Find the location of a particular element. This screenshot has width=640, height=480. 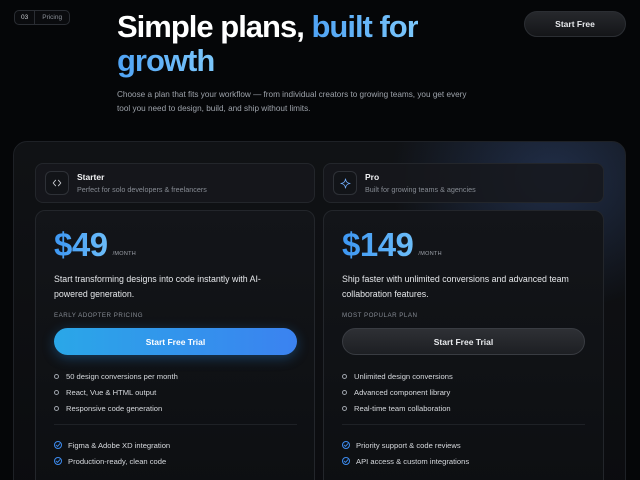

plan-kicker: EARLY ADOPTER PRICING is located at coordinates (99, 315).